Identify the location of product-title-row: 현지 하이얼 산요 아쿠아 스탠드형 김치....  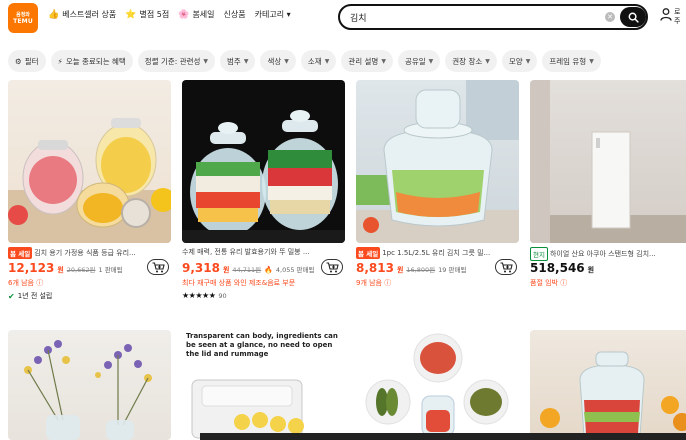
(608, 254).